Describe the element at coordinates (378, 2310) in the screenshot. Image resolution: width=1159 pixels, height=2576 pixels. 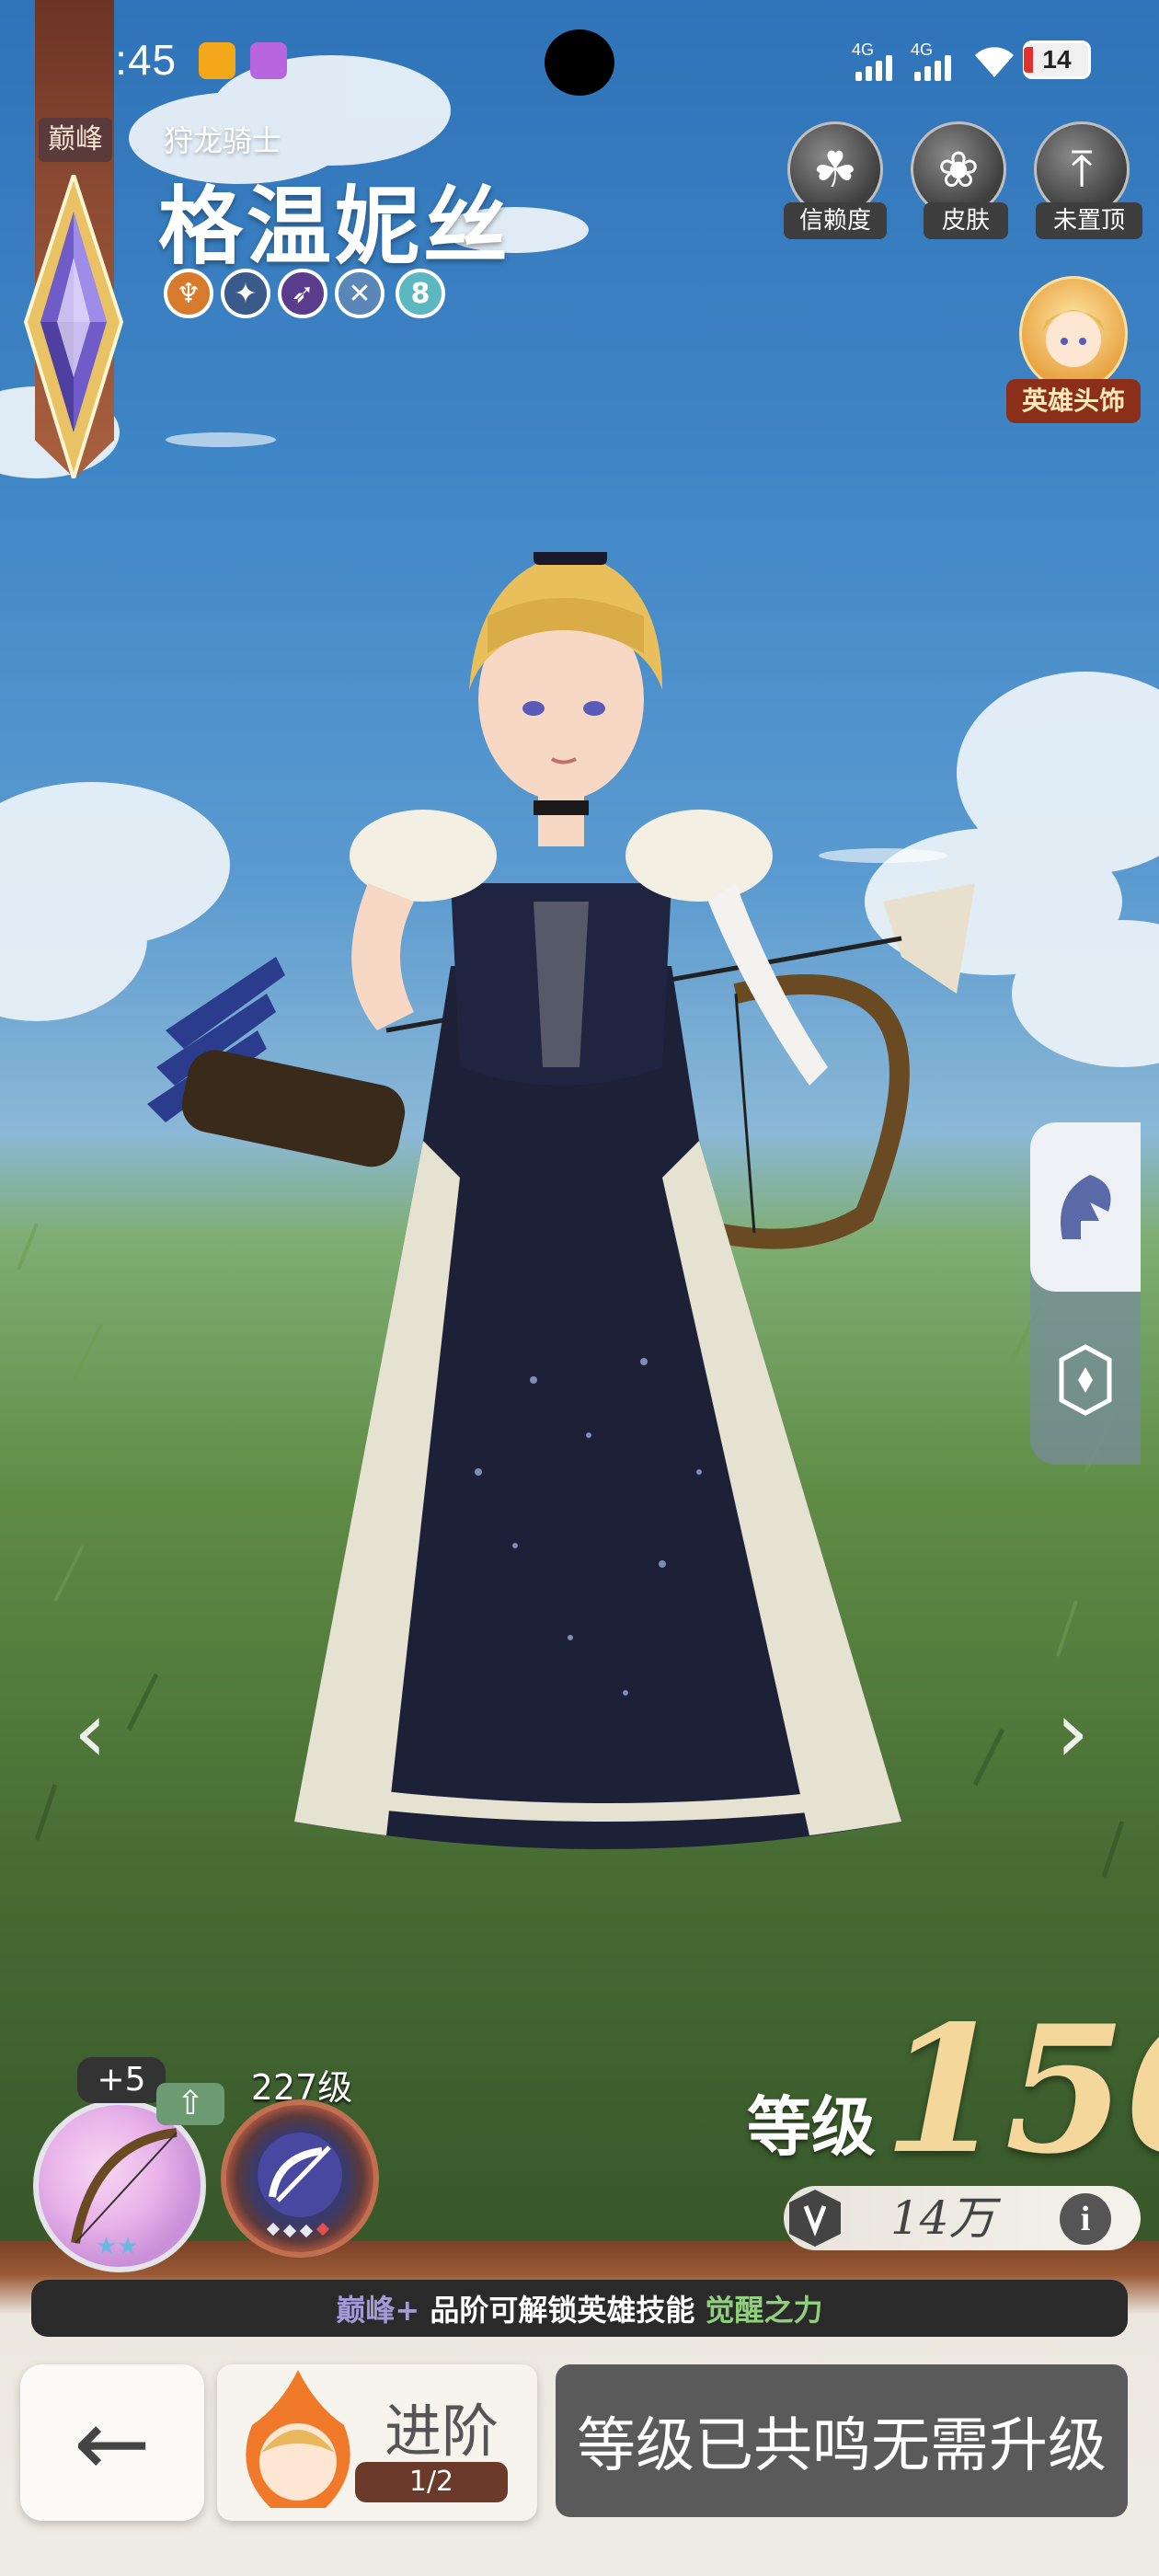
I see `hint-rank: 巅峰+` at that location.